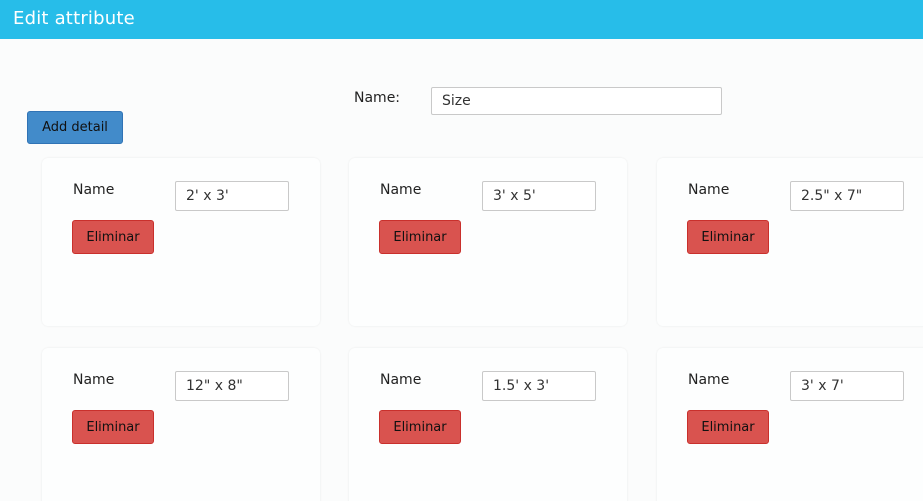 This screenshot has width=923, height=501. Describe the element at coordinates (576, 101) in the screenshot. I see `attribute-name-input` at that location.